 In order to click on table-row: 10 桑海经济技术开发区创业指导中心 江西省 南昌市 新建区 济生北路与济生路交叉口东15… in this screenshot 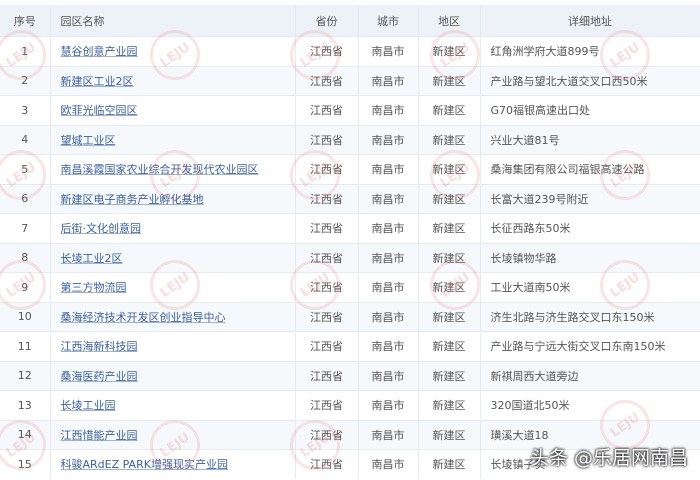, I will do `click(350, 316)`.